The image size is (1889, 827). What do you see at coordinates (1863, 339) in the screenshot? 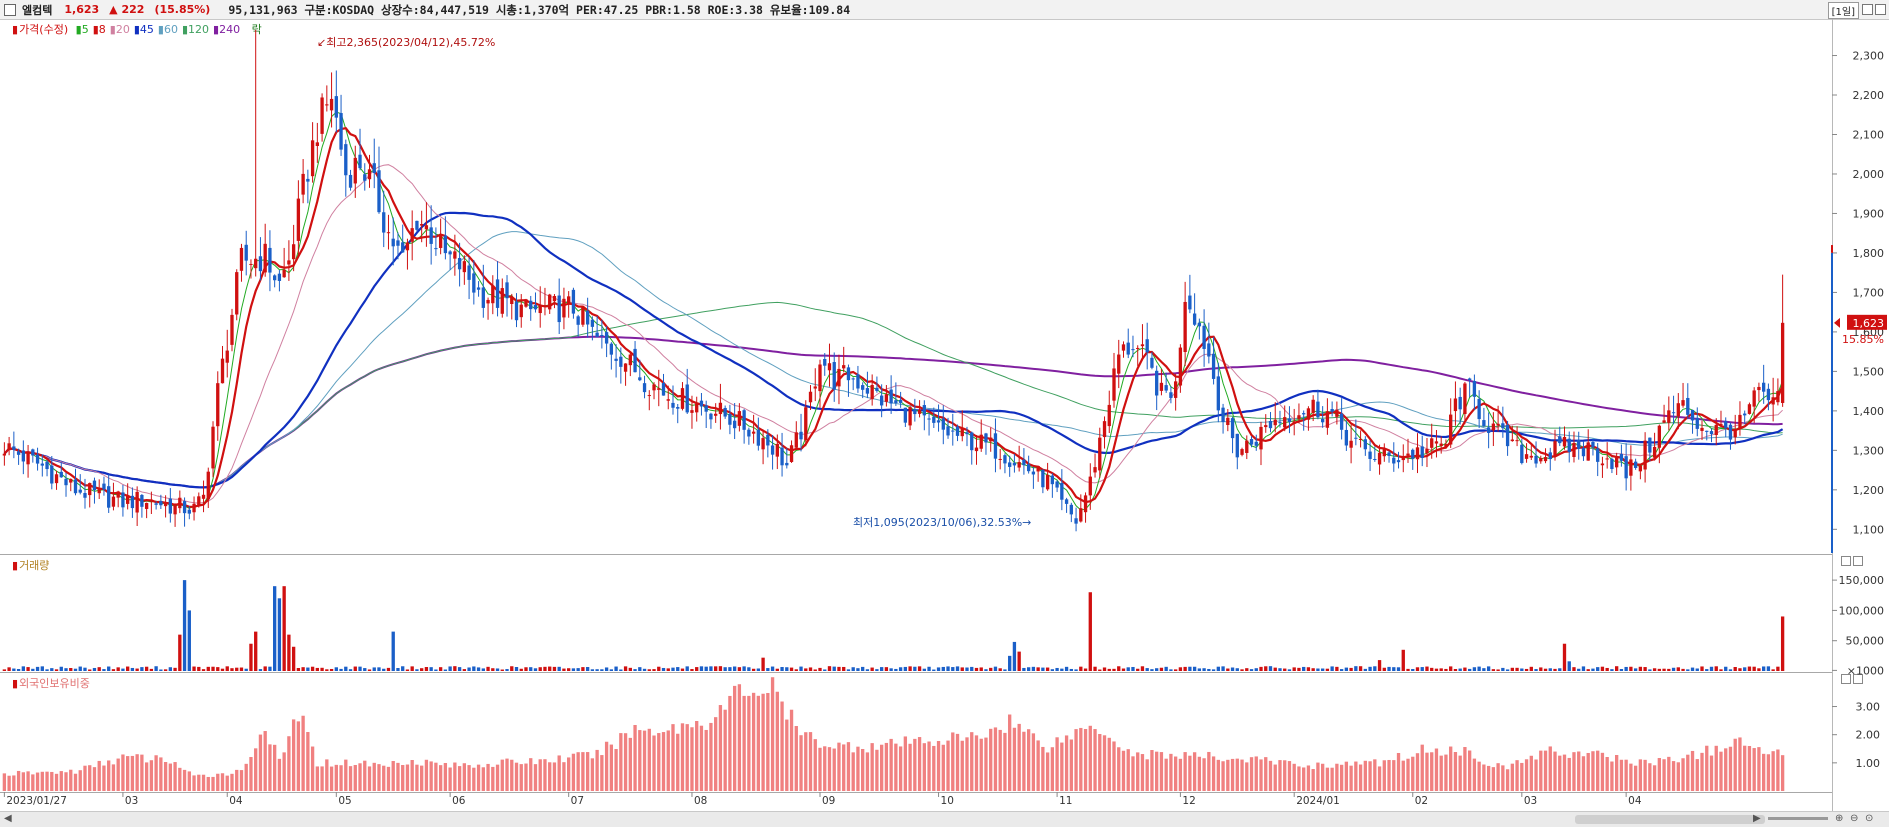
I see `current-price-pct-label: 15.85%` at bounding box center [1863, 339].